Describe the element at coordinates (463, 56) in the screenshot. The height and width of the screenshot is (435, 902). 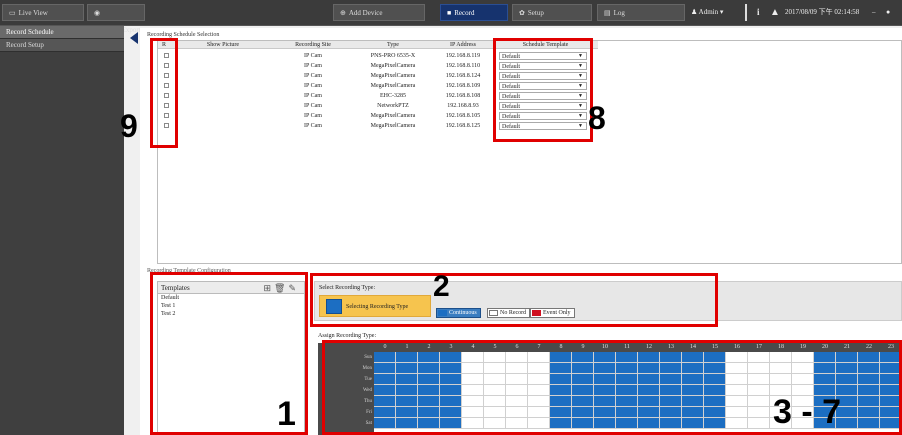
I see `ip-cell: 192.168.8.119` at that location.